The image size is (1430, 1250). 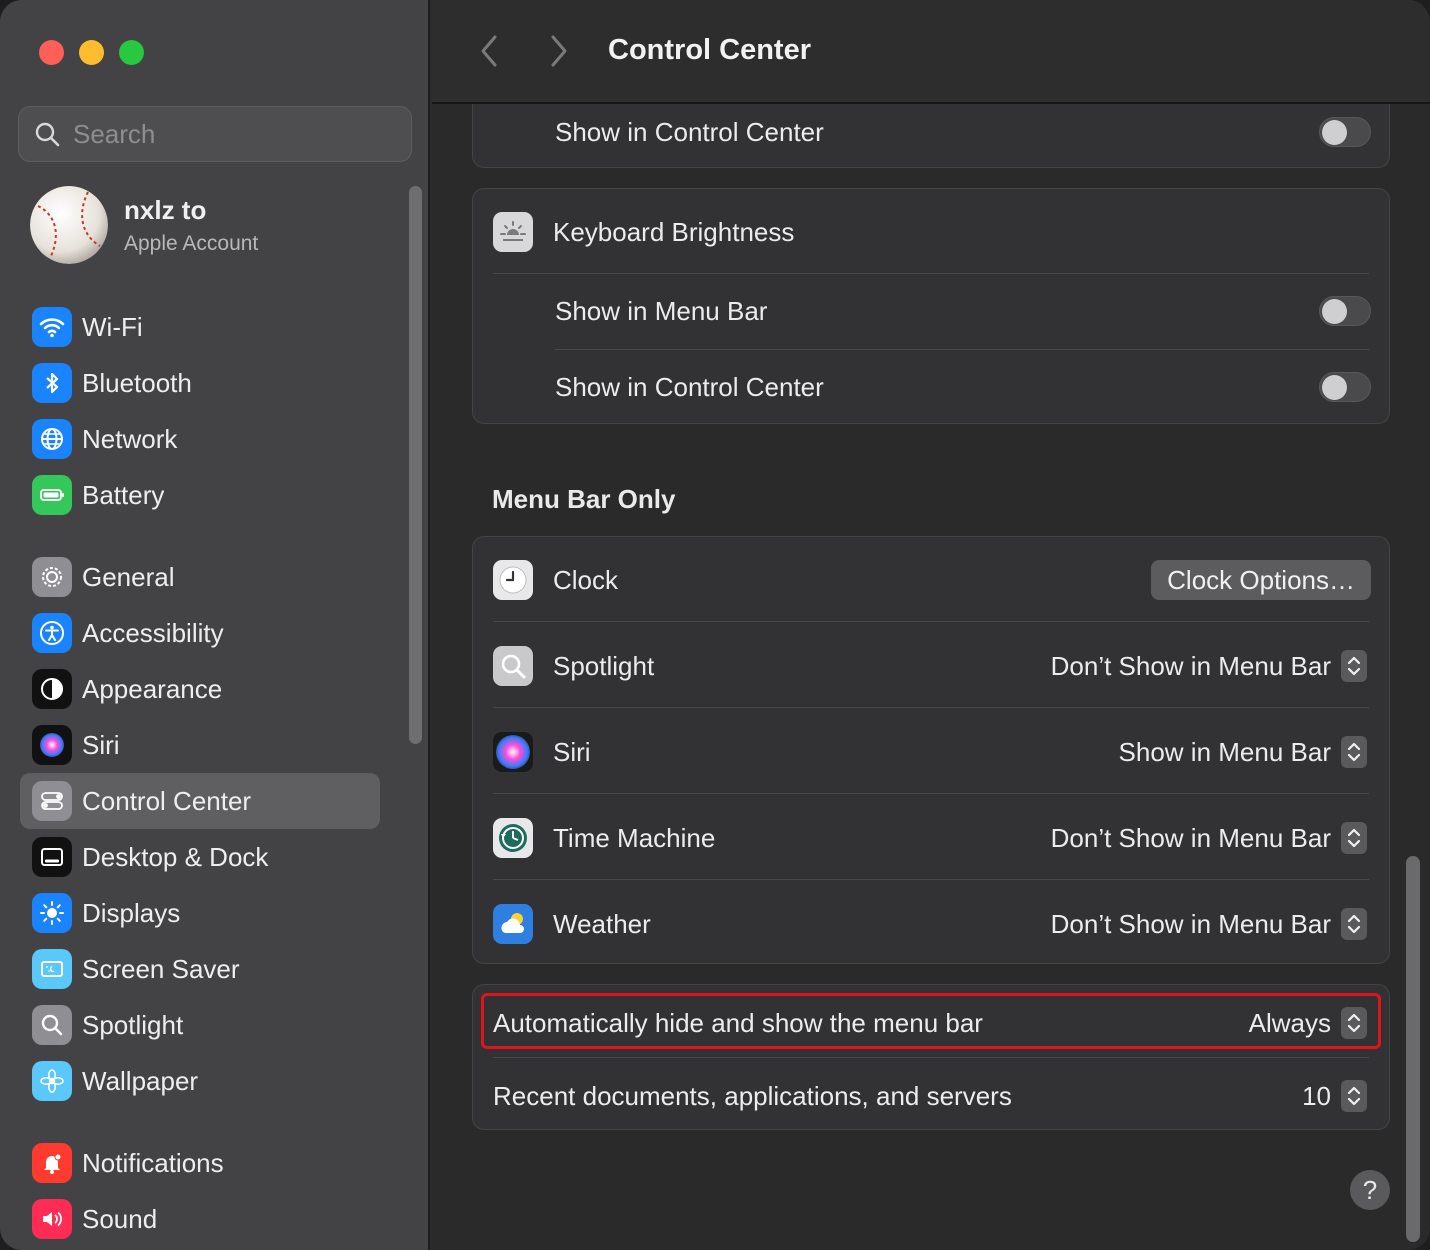 What do you see at coordinates (165, 209) in the screenshot?
I see `account-name: nxlz to` at bounding box center [165, 209].